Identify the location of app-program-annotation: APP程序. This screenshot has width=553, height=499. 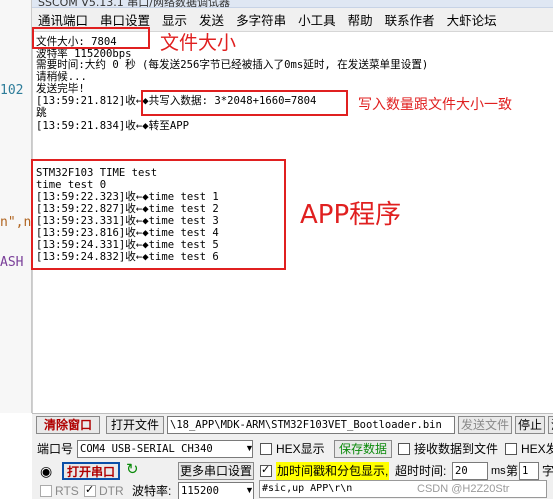
(351, 215).